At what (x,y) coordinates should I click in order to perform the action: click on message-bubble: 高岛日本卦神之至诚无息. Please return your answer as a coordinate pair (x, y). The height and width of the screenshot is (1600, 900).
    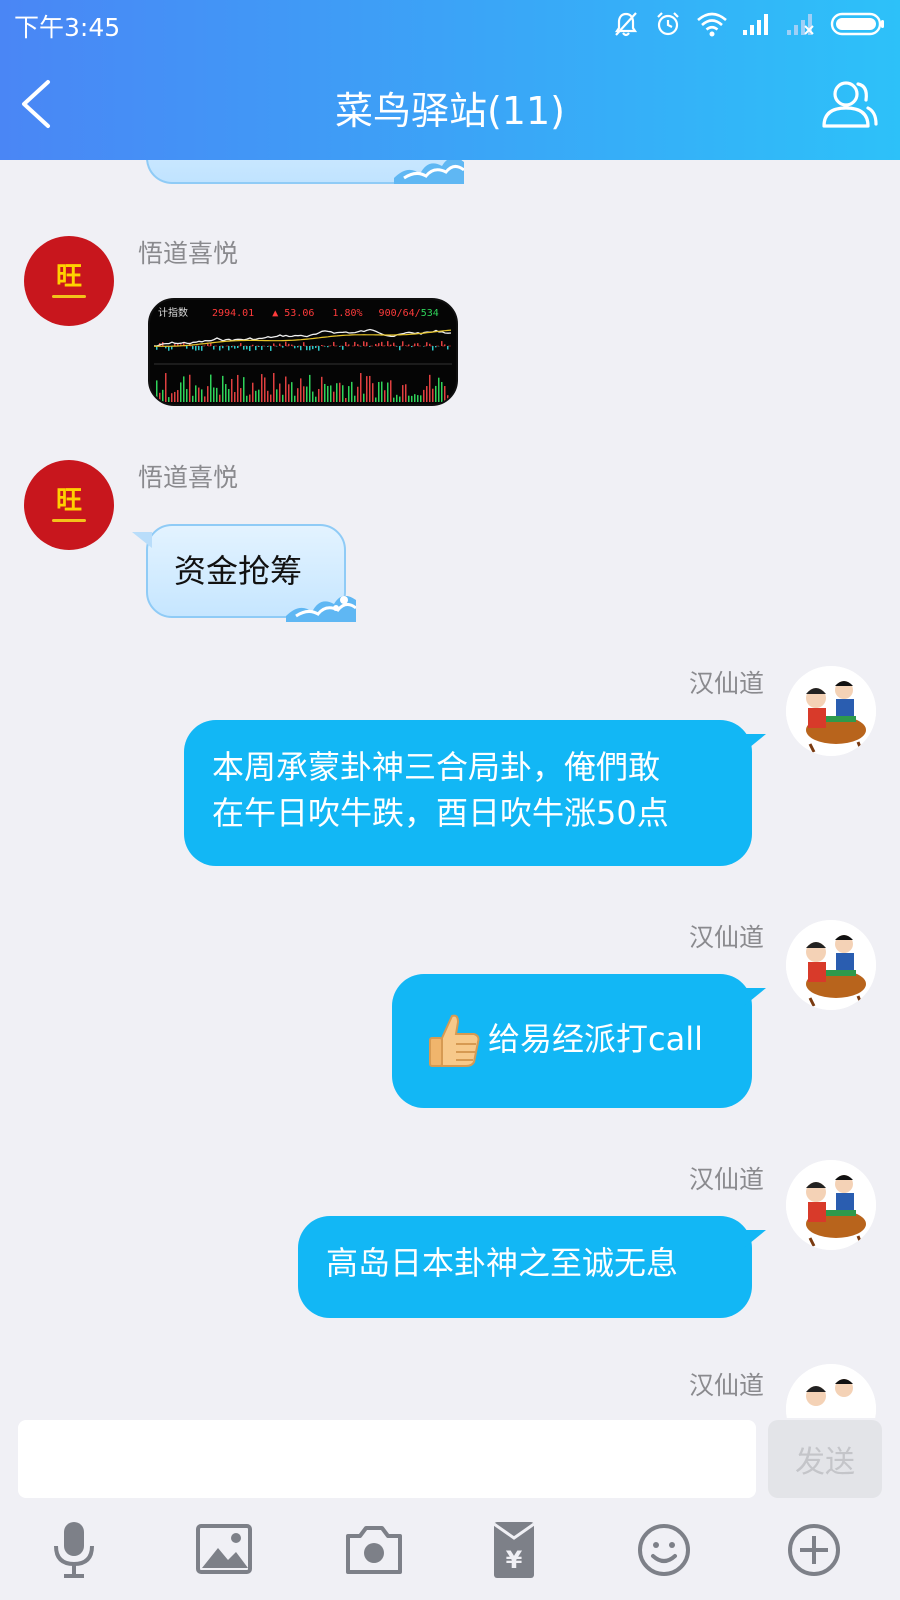
    Looking at the image, I should click on (532, 1267).